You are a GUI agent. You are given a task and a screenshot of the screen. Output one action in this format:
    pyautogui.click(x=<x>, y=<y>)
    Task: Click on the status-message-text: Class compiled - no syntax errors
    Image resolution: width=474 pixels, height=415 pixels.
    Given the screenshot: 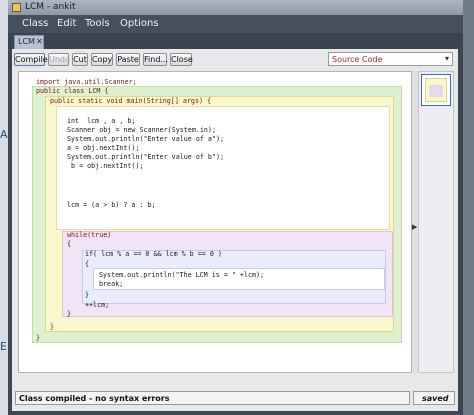 What is the action you would take?
    pyautogui.click(x=94, y=398)
    